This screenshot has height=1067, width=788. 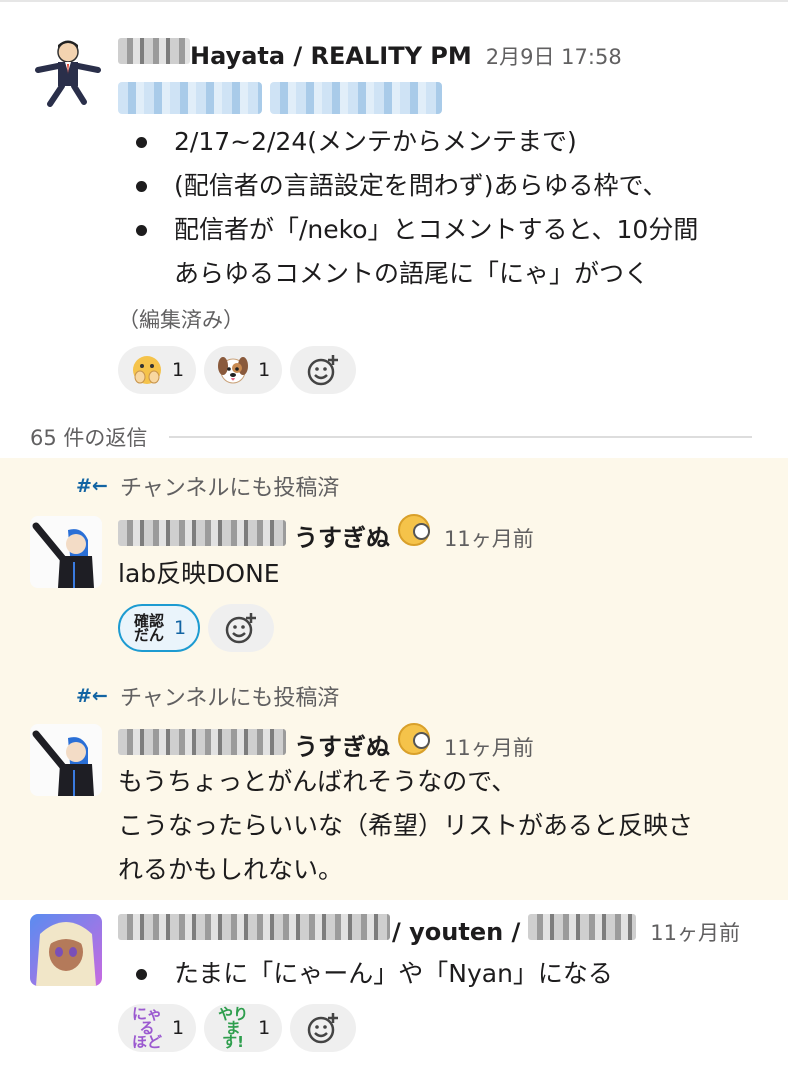 What do you see at coordinates (88, 437) in the screenshot?
I see `reply-count: 65 件の返信` at bounding box center [88, 437].